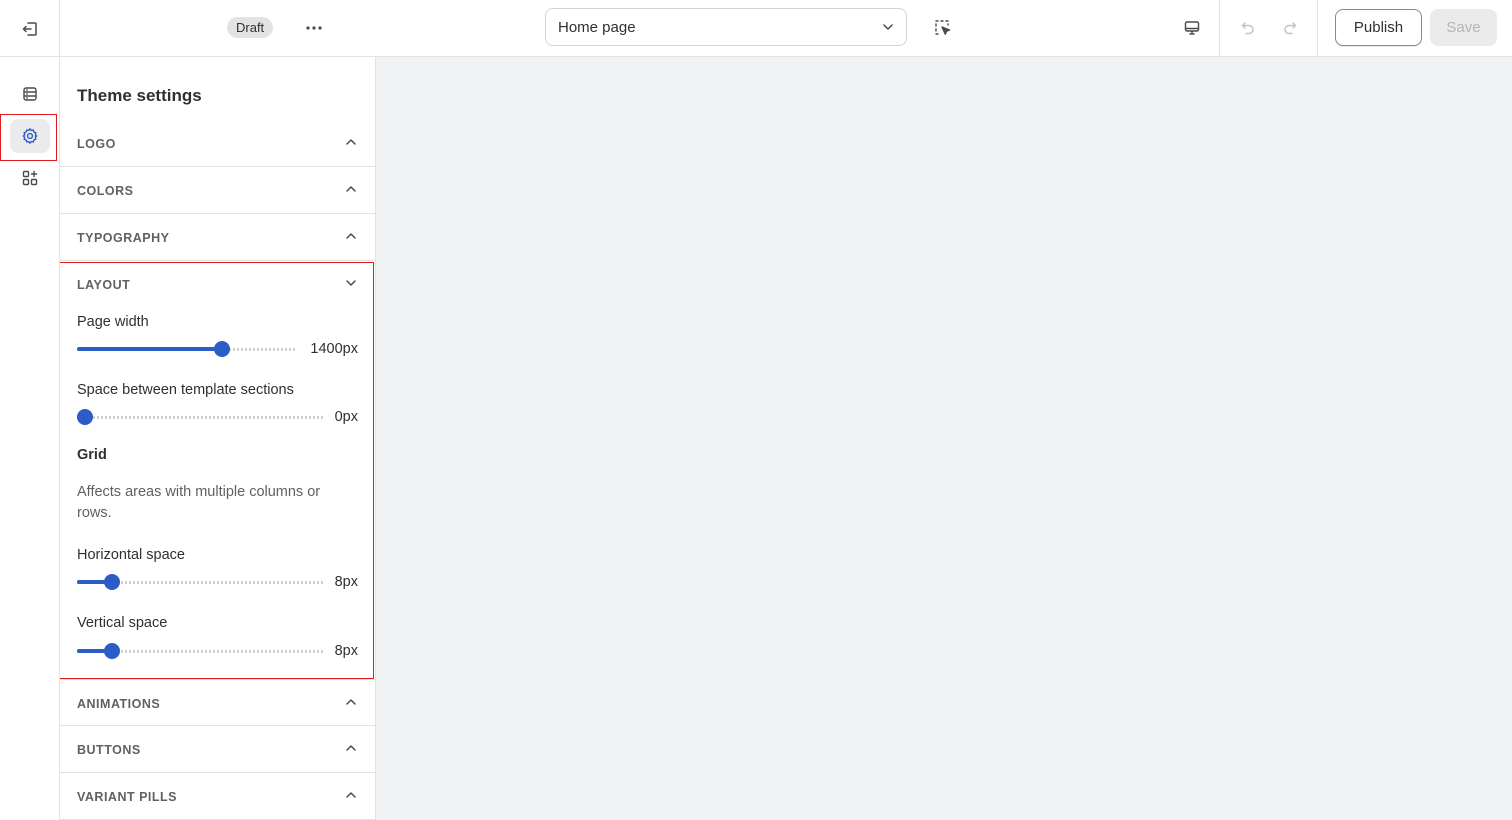 The height and width of the screenshot is (820, 1512). Describe the element at coordinates (217, 190) in the screenshot. I see `section-colors: COLORS` at that location.